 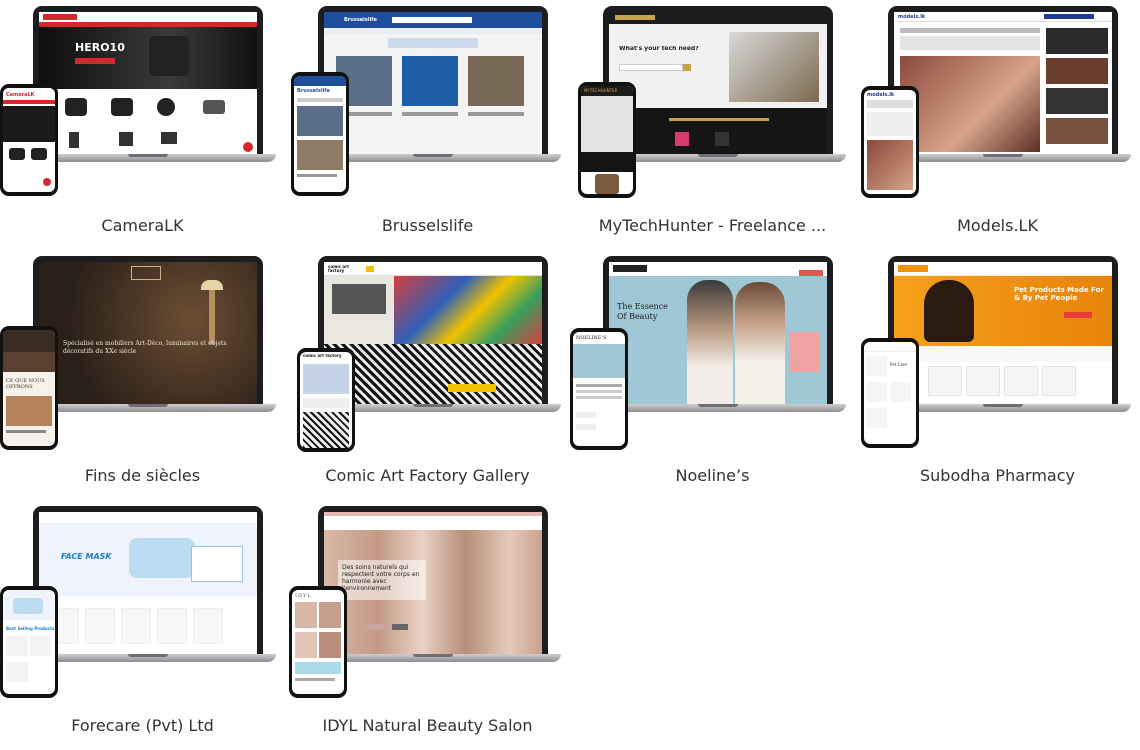 I want to click on laptop-frame: FACE MASK, so click(x=148, y=580).